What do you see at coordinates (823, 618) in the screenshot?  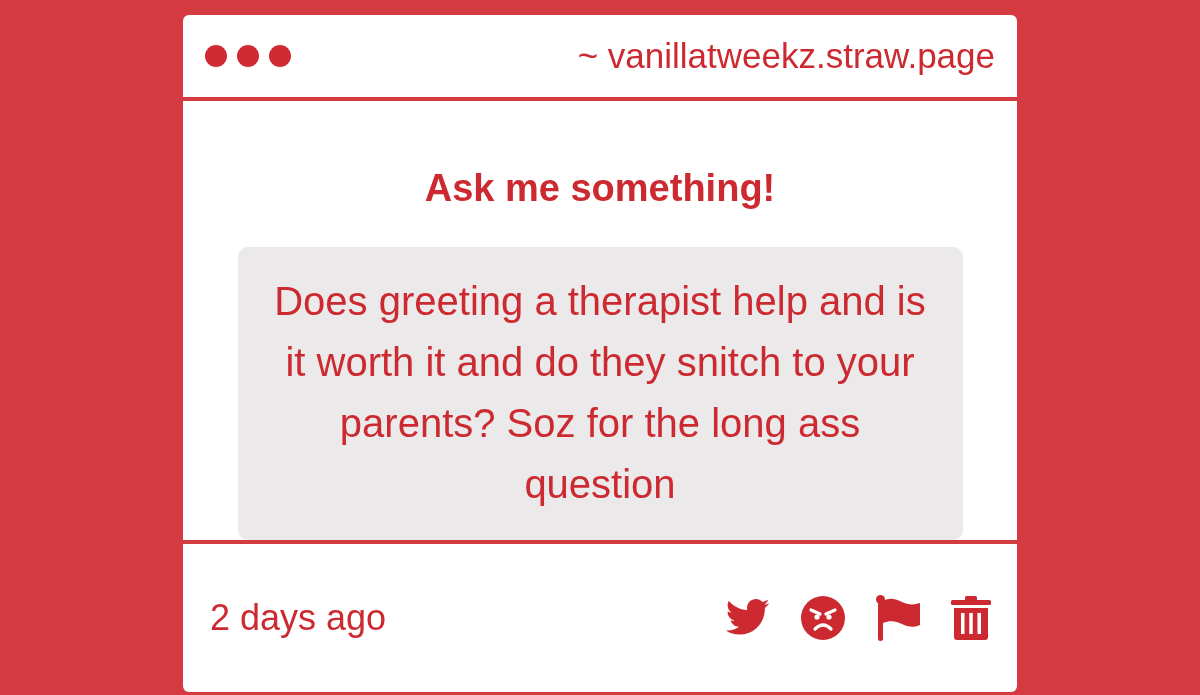 I see `angry-face-icon` at bounding box center [823, 618].